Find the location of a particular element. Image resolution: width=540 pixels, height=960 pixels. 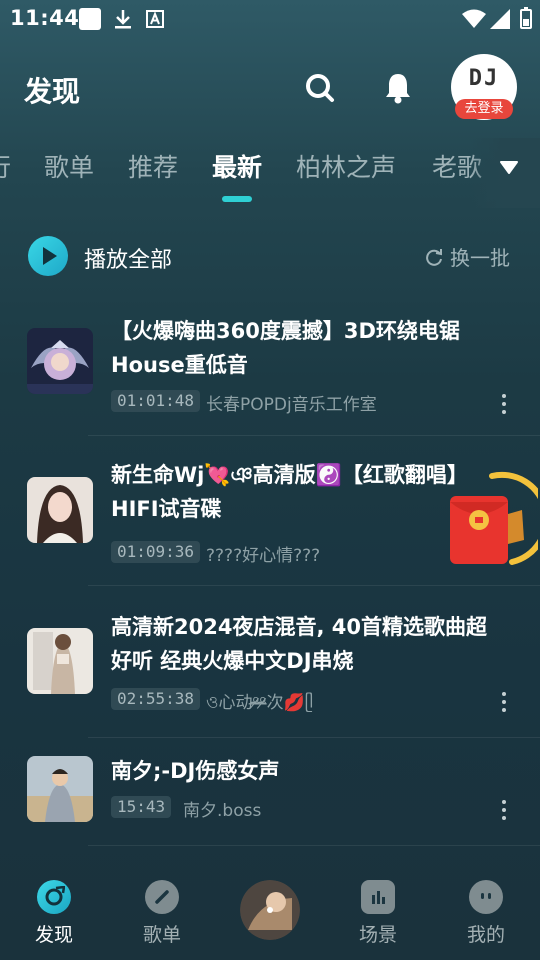

login-badge: 去登录 is located at coordinates (484, 109).